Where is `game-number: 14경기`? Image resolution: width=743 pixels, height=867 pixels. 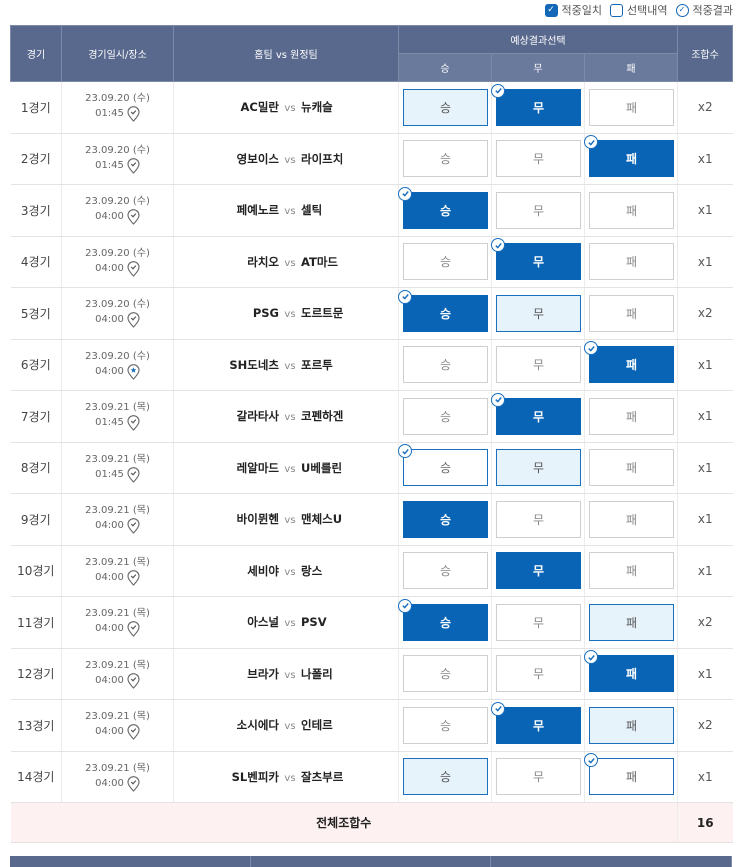
game-number: 14경기 is located at coordinates (36, 777).